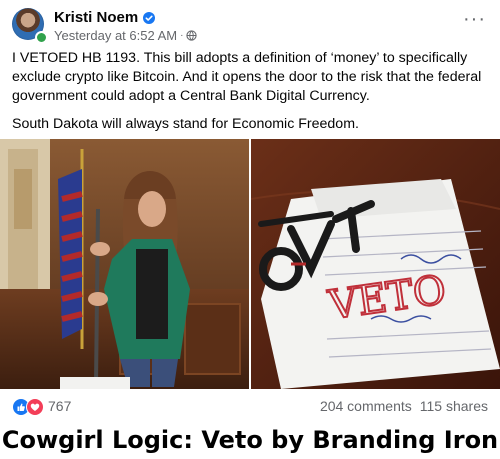 This screenshot has height=459, width=500. I want to click on post-meta: Yesterday at 6:52 AM ·, so click(126, 35).